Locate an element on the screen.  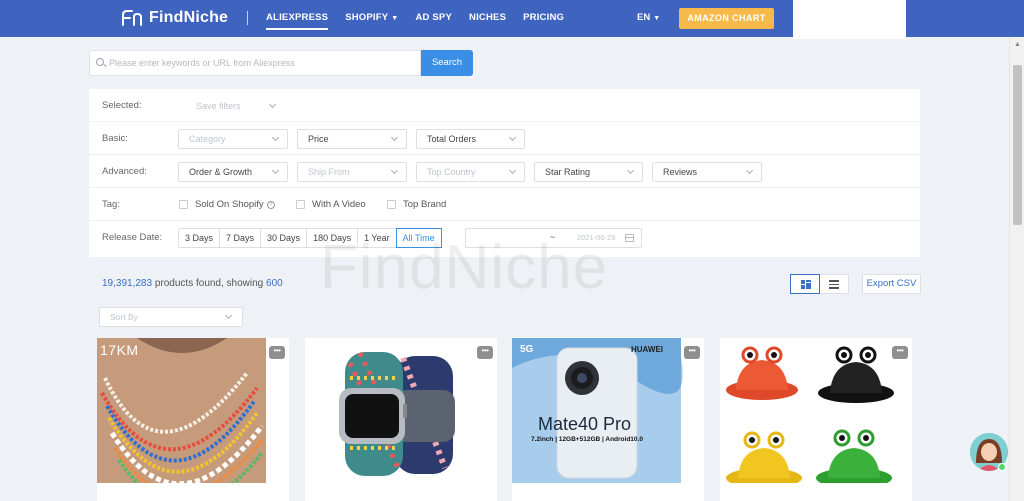
search-bar: Search is located at coordinates (281, 63).